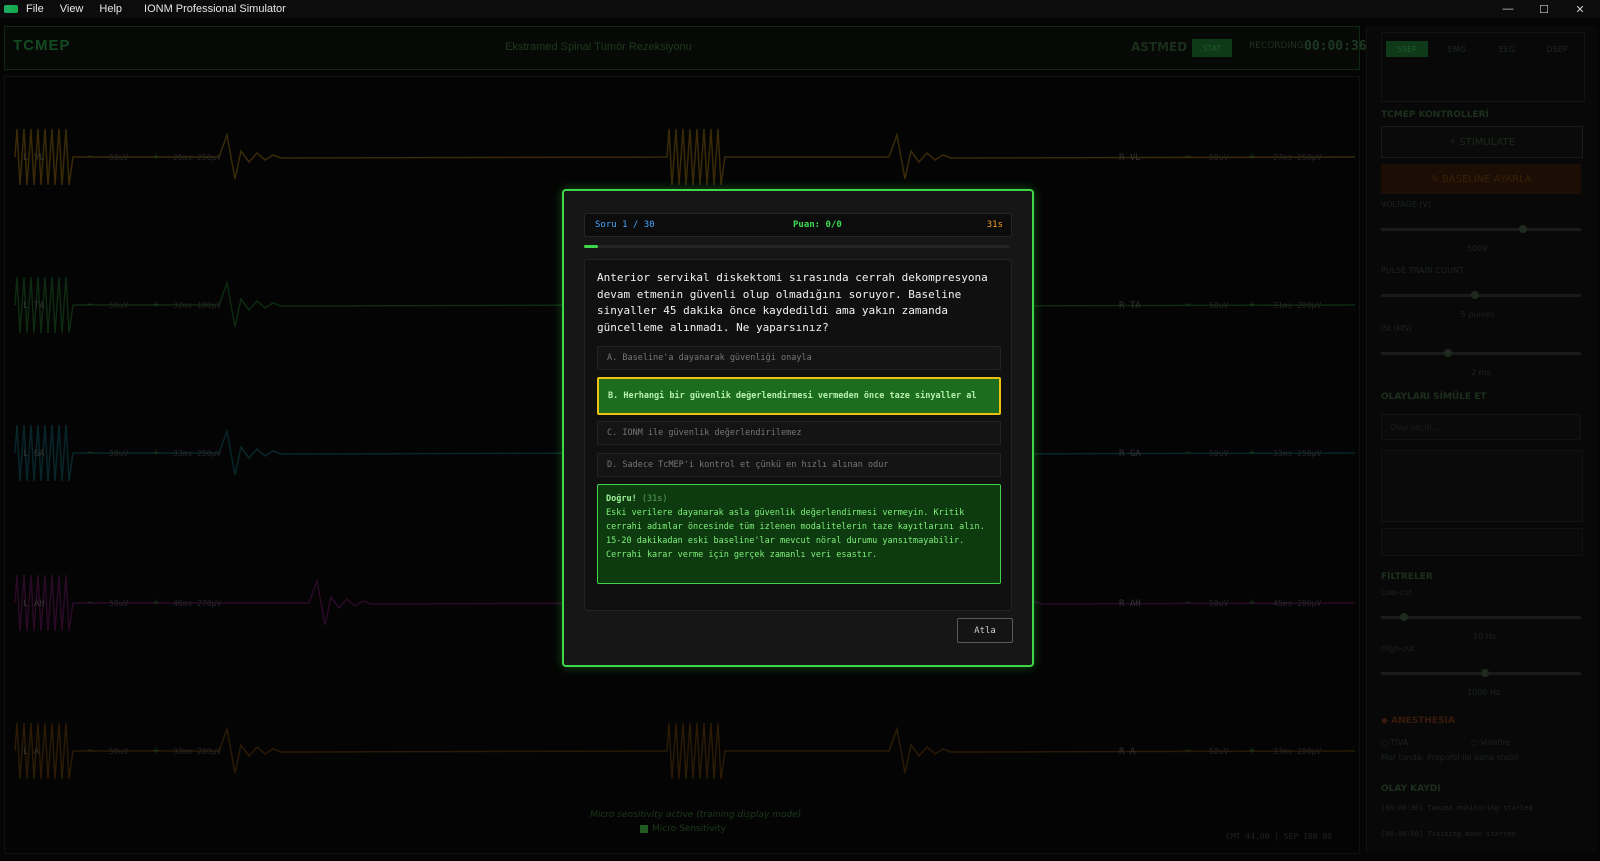  What do you see at coordinates (1481, 295) in the screenshot?
I see `pulse-slider` at bounding box center [1481, 295].